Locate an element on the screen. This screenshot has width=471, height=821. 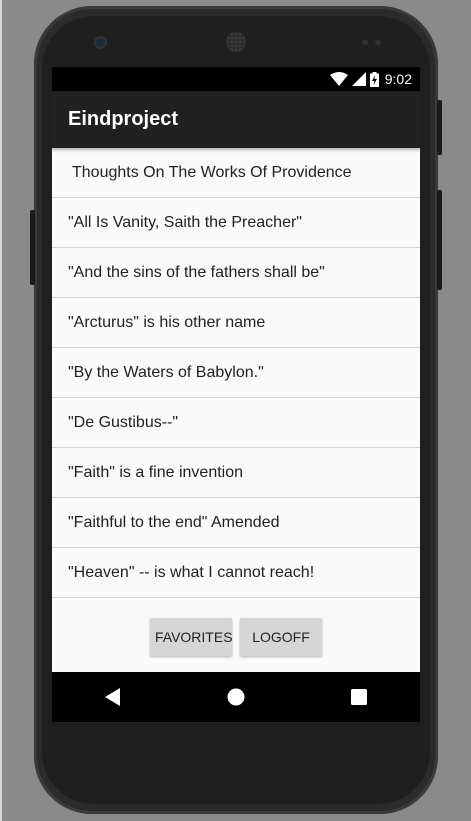
list-item: "And the sins of the fathers shall be" is located at coordinates (236, 273).